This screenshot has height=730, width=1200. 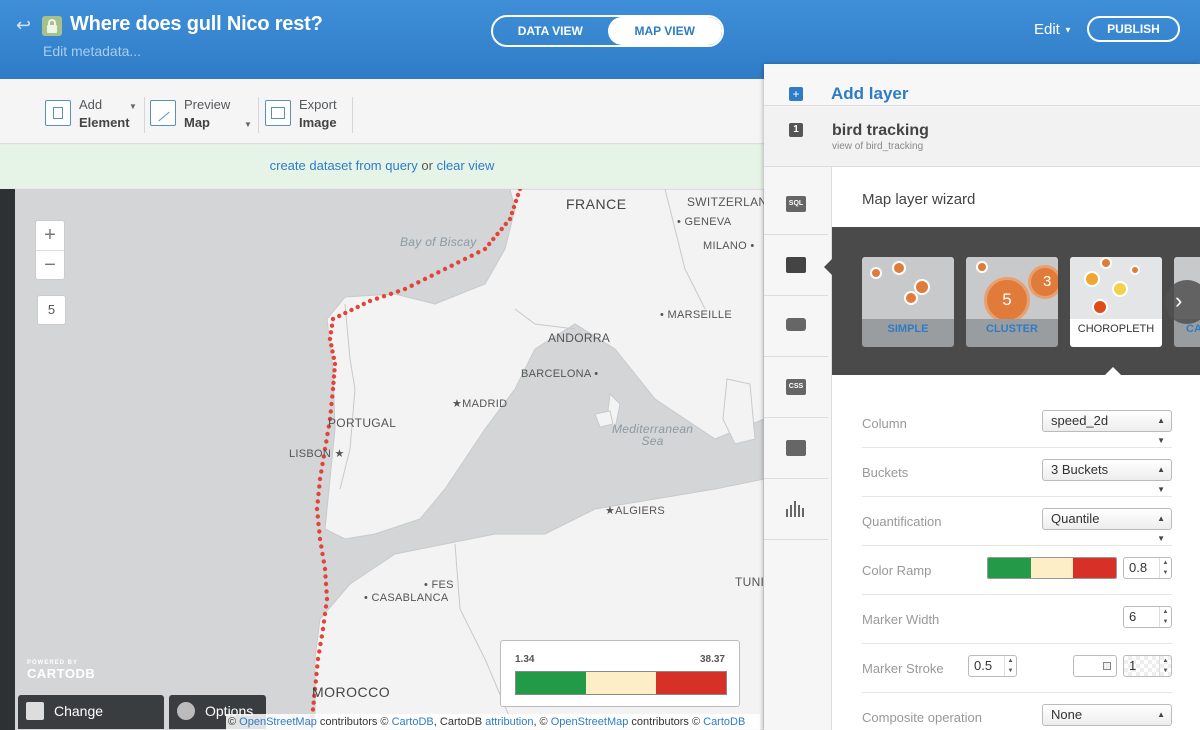 I want to click on stroke-opacity-stepper: 1 ▲ ▼, so click(x=1147, y=666).